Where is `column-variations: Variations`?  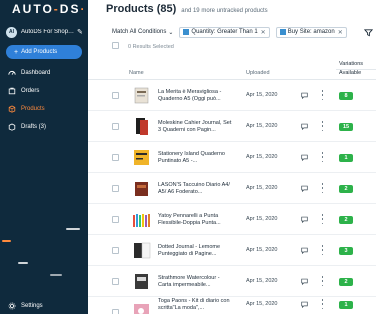
column-variations: Variations is located at coordinates (351, 64).